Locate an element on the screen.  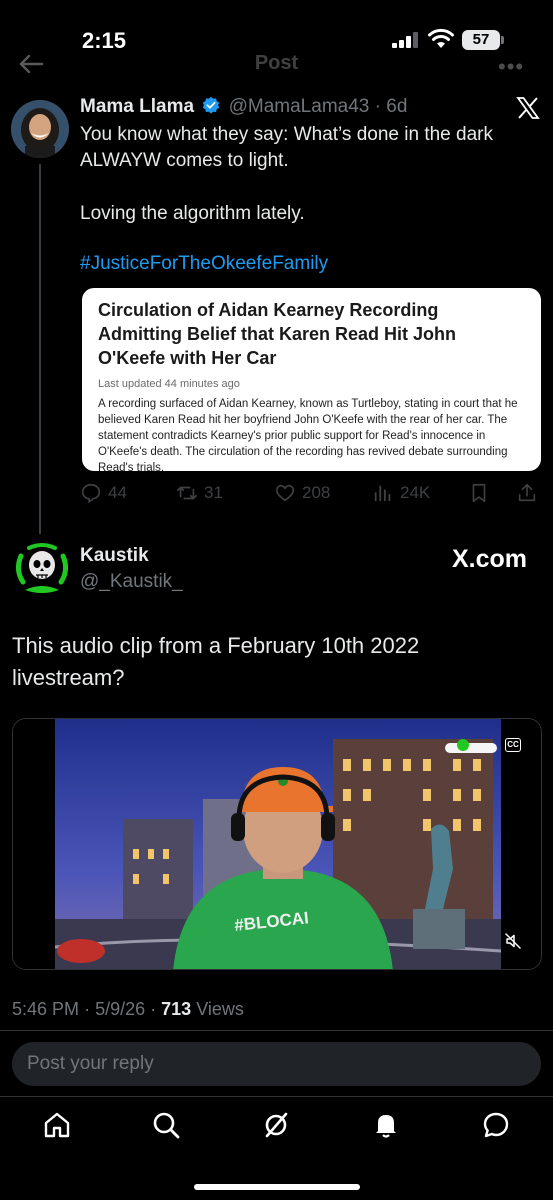
home-indicator is located at coordinates (277, 1187).